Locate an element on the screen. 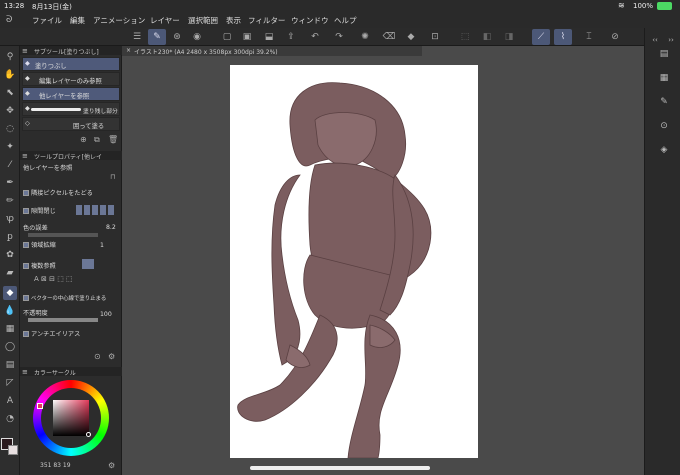 Image resolution: width=680 pixels, height=475 pixels. tool-settings-icon: ⊘ is located at coordinates (615, 37).